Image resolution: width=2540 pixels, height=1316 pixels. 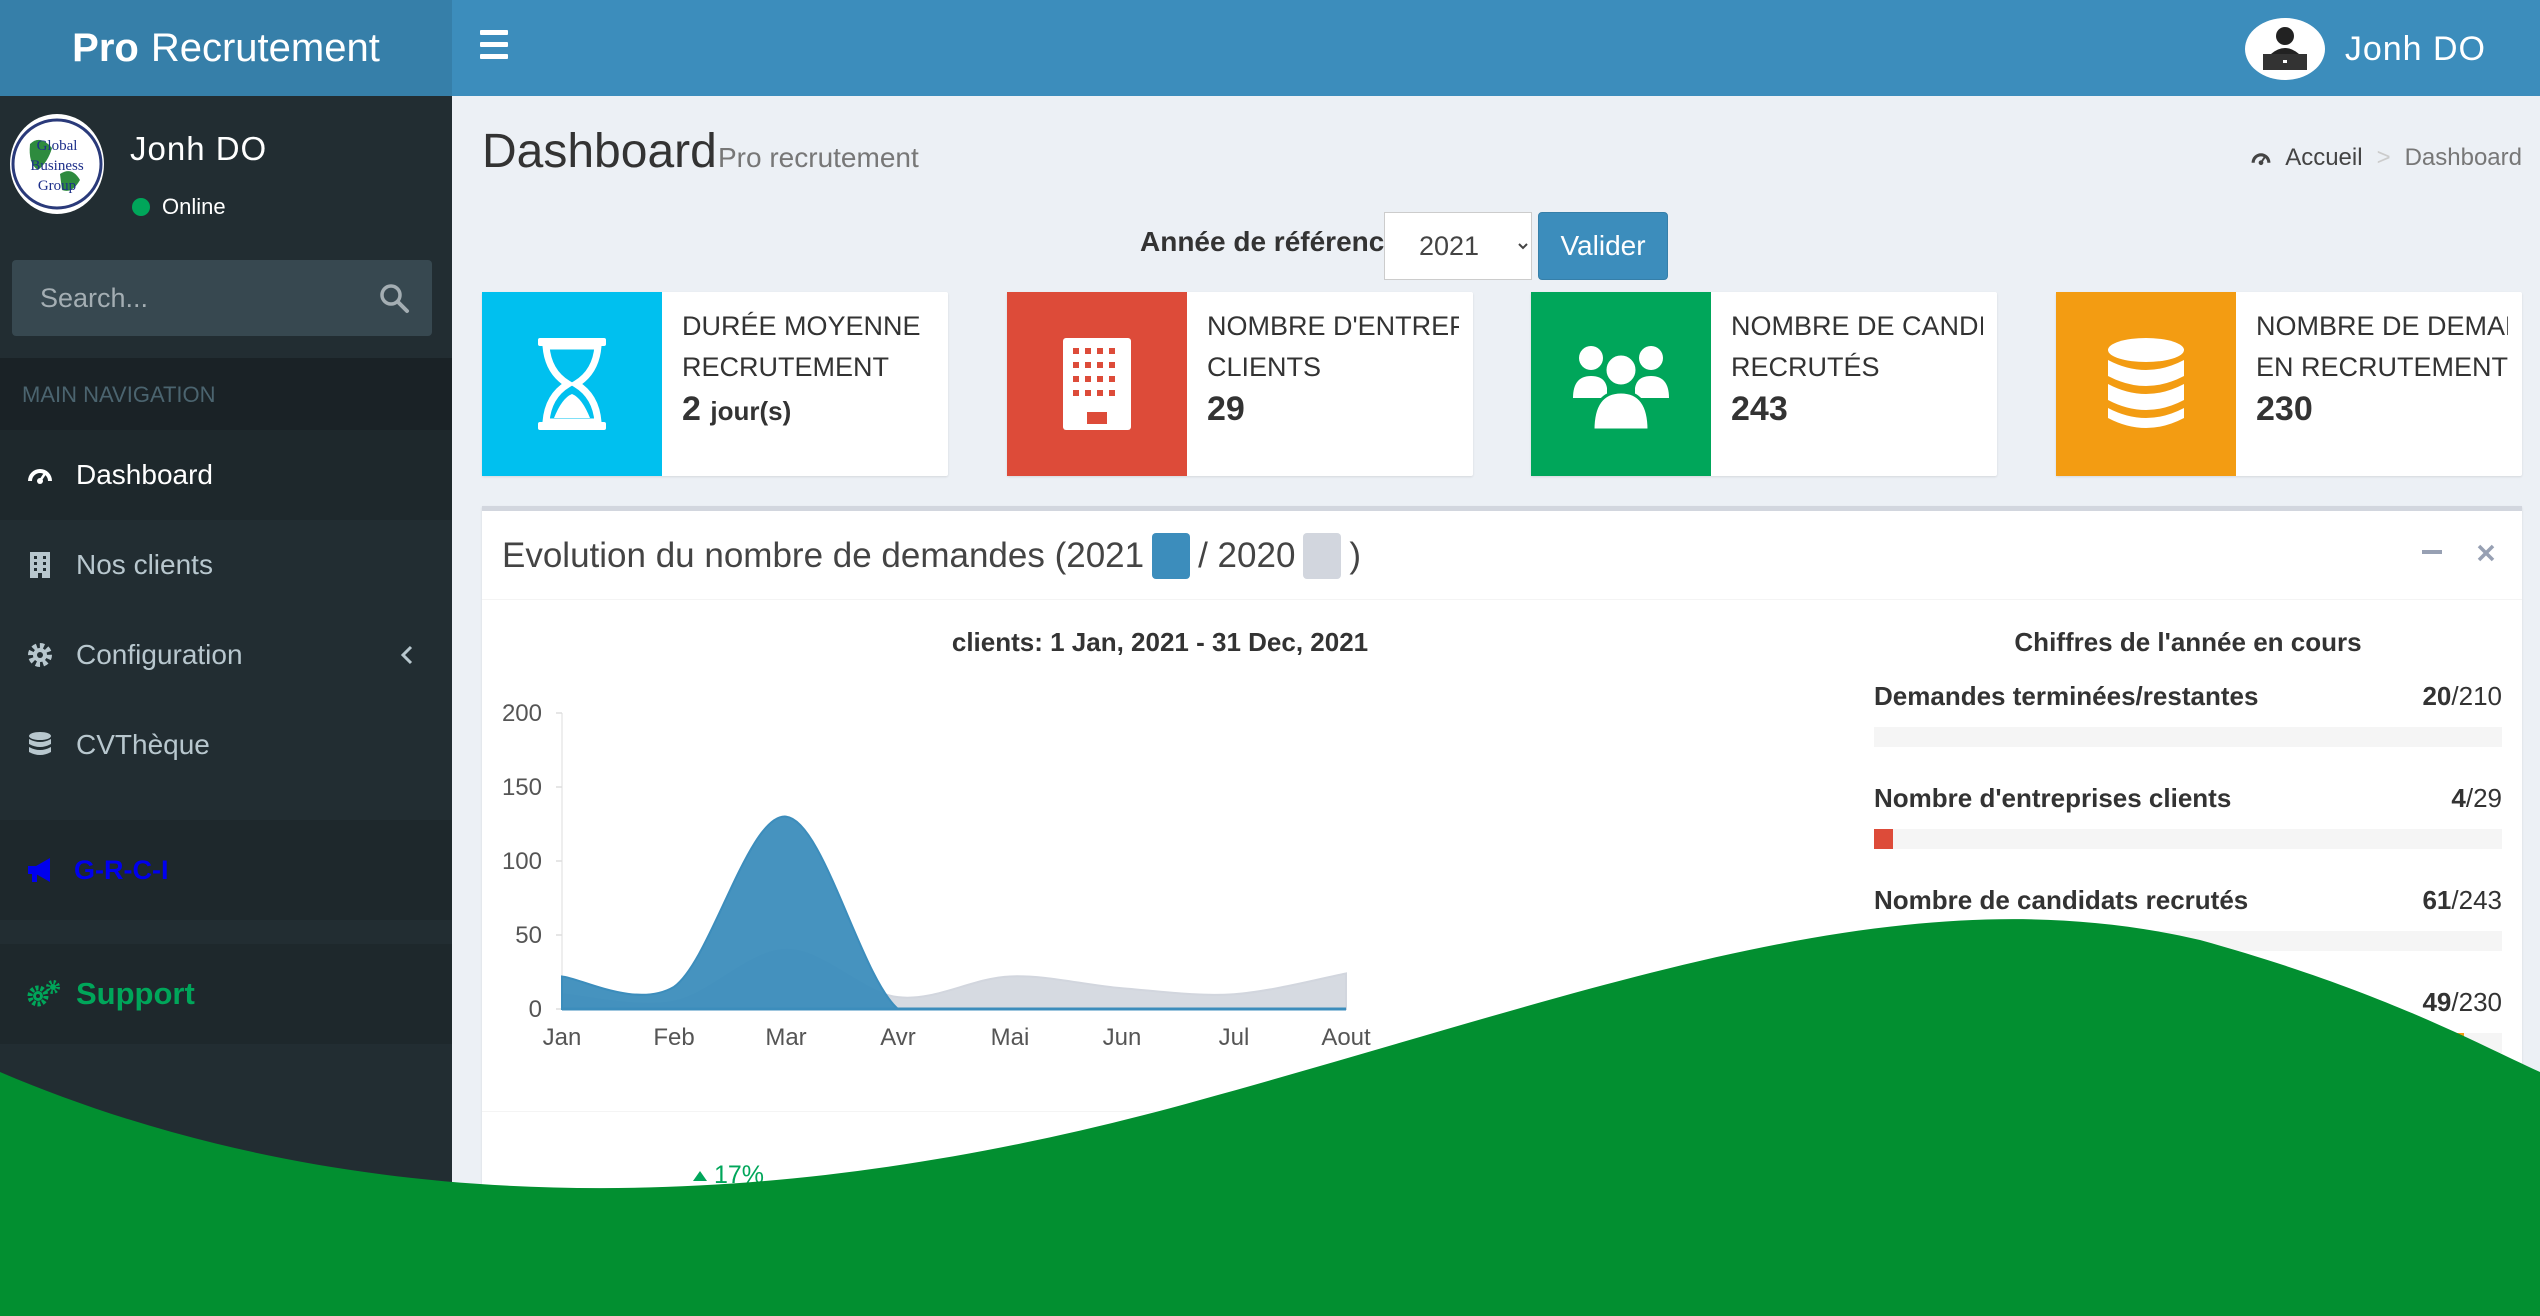 What do you see at coordinates (2324, 157) in the screenshot?
I see `breadcrumb-home-label: Accueil` at bounding box center [2324, 157].